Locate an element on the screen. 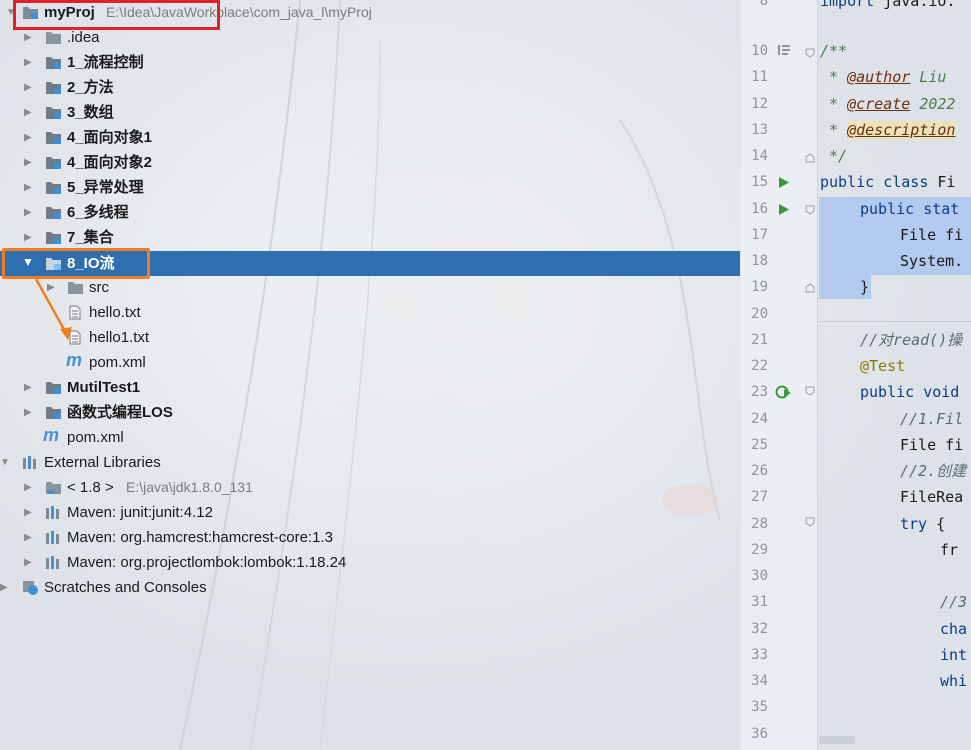  tree-item-library: ▶ Maven: org.hamcrest:hamcrest-core:1.3 is located at coordinates (370, 537).